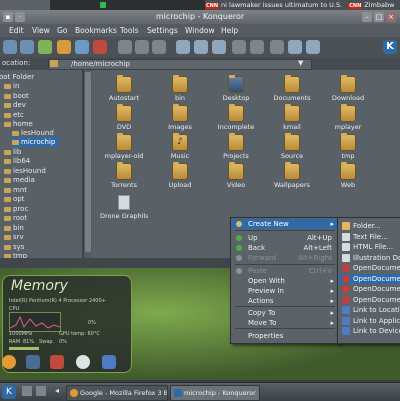 The image size is (400, 401). I want to click on clock-dock-icon, so click(83, 362).